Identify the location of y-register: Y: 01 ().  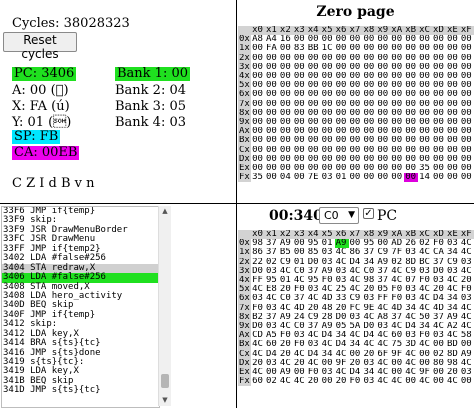
(42, 122).